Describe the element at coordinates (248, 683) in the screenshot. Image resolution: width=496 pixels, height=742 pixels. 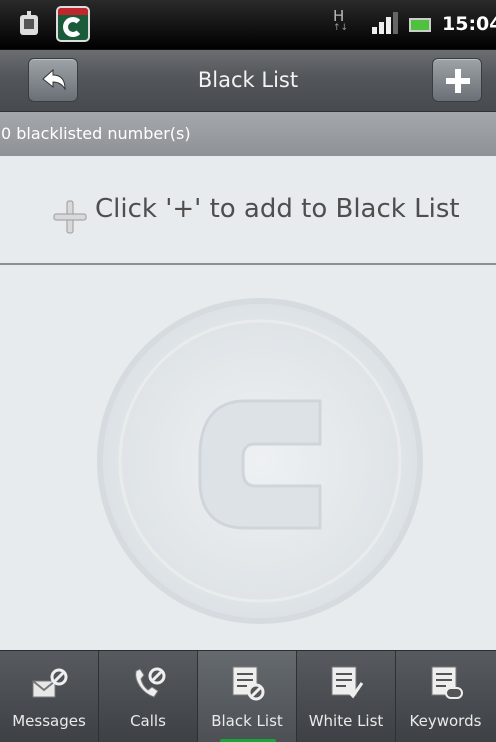
I see `list-block-icon` at that location.